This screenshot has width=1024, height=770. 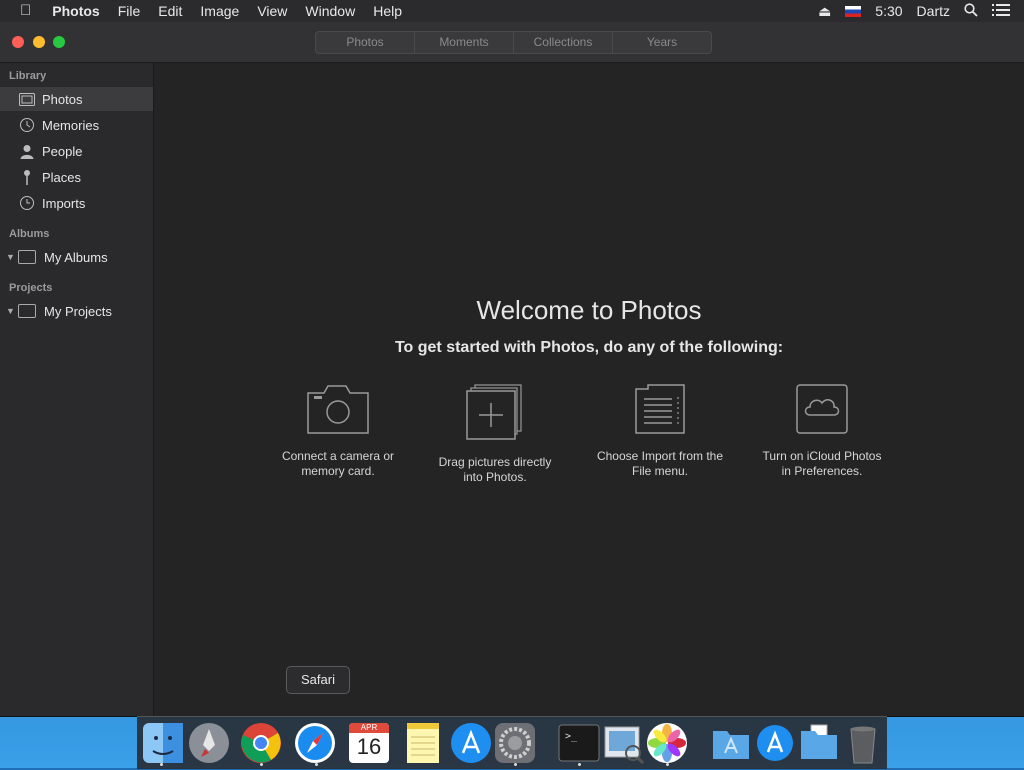 What do you see at coordinates (318, 680) in the screenshot?
I see `dock-tooltip: Safari` at bounding box center [318, 680].